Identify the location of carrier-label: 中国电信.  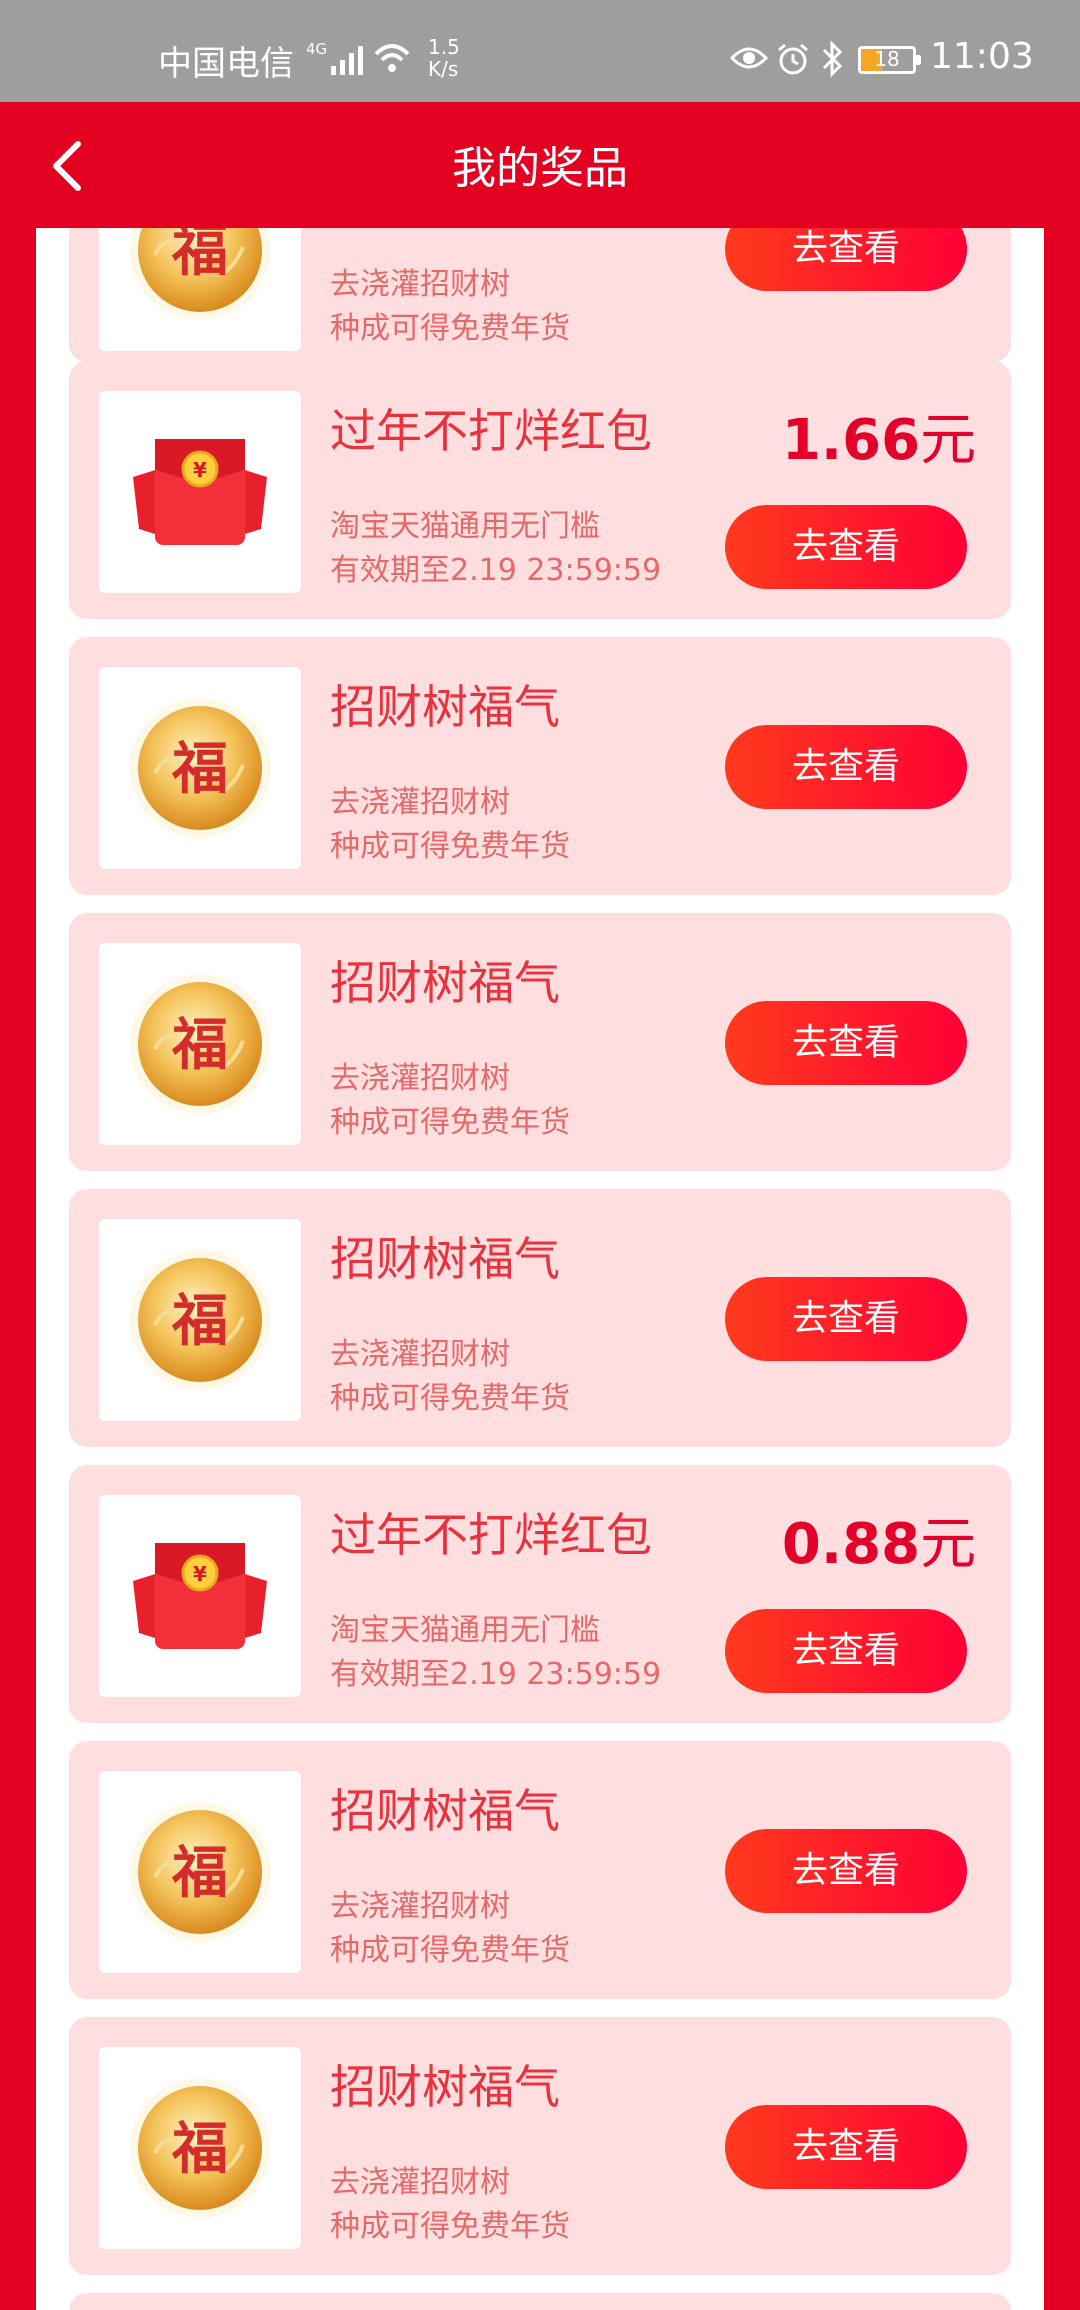
(226, 64).